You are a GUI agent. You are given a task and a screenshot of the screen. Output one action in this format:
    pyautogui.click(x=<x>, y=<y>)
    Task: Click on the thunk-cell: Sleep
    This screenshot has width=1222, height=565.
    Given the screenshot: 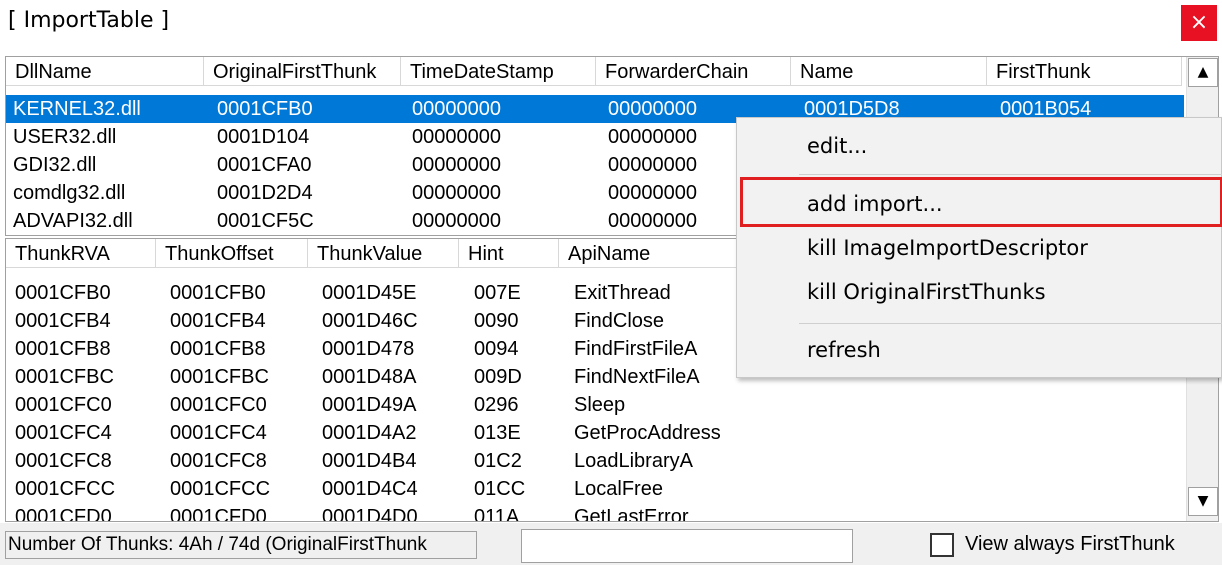 What is the action you would take?
    pyautogui.click(x=600, y=405)
    